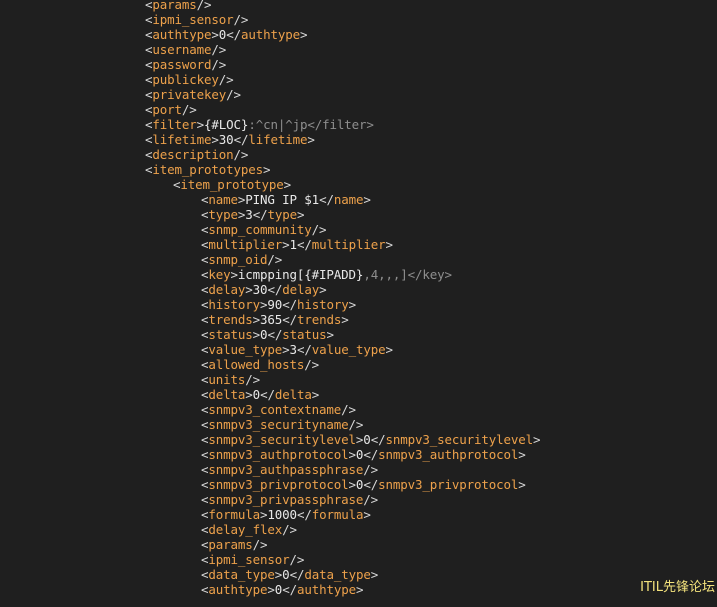 This screenshot has height=607, width=717. What do you see at coordinates (275, 304) in the screenshot?
I see `xml-text-value: 90` at bounding box center [275, 304].